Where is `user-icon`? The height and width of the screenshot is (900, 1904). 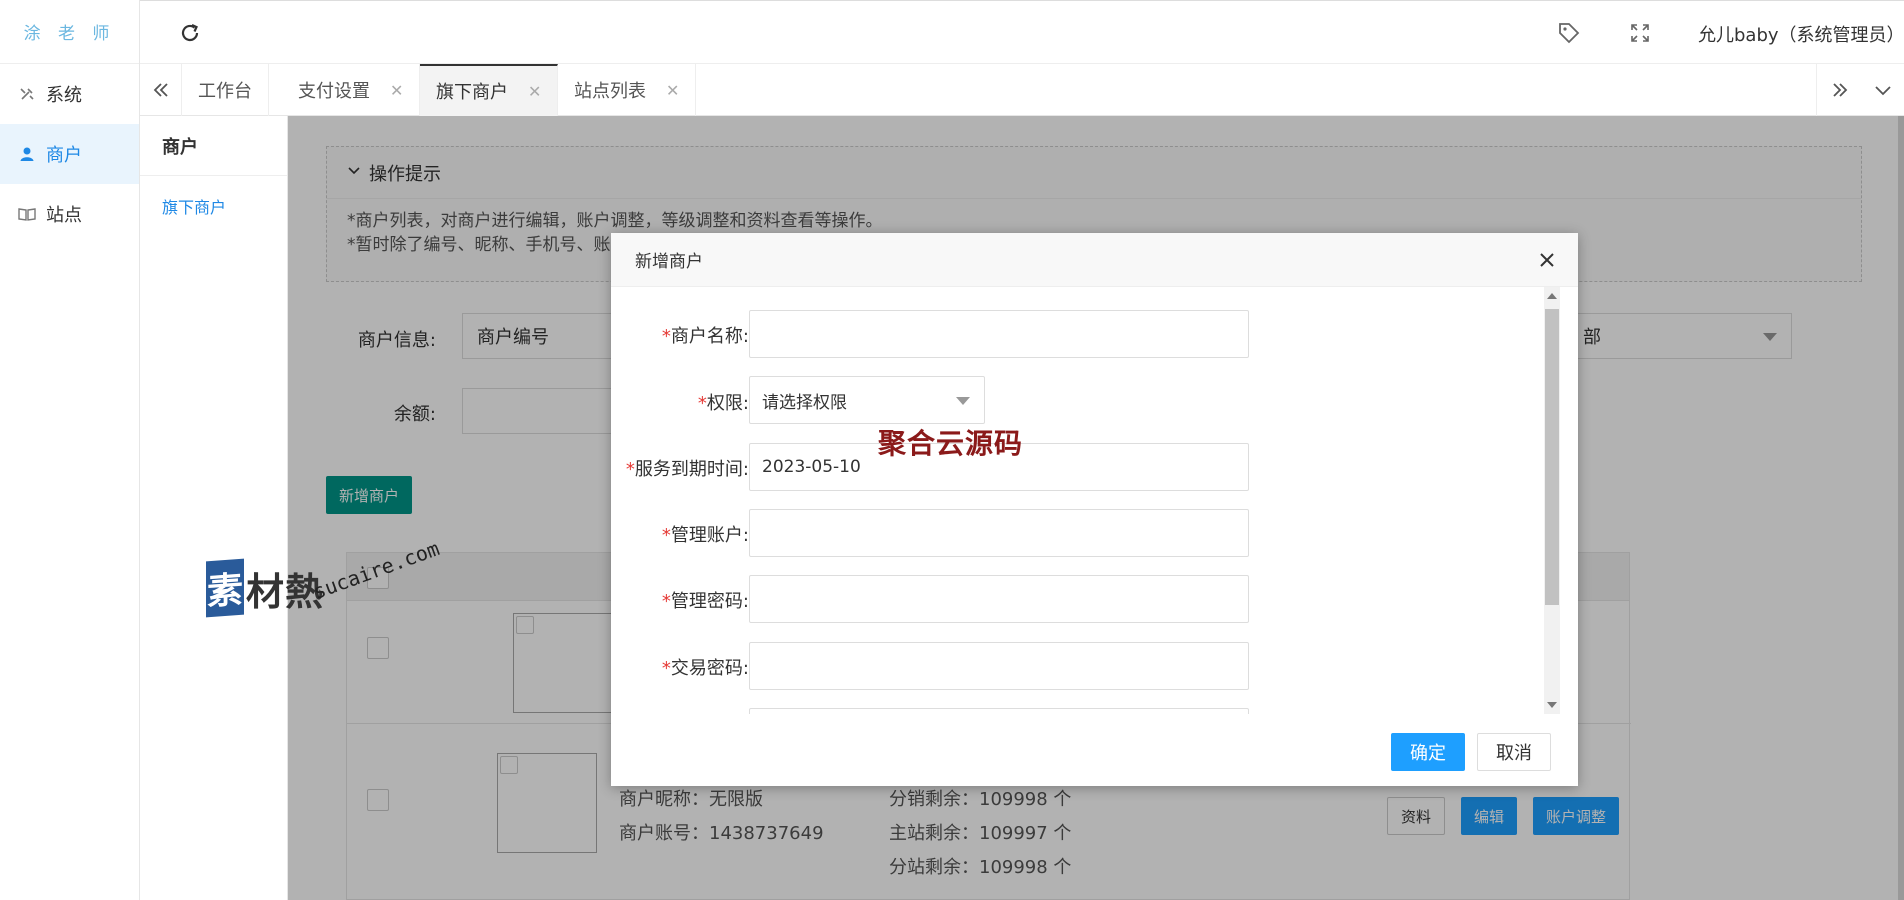 user-icon is located at coordinates (27, 154).